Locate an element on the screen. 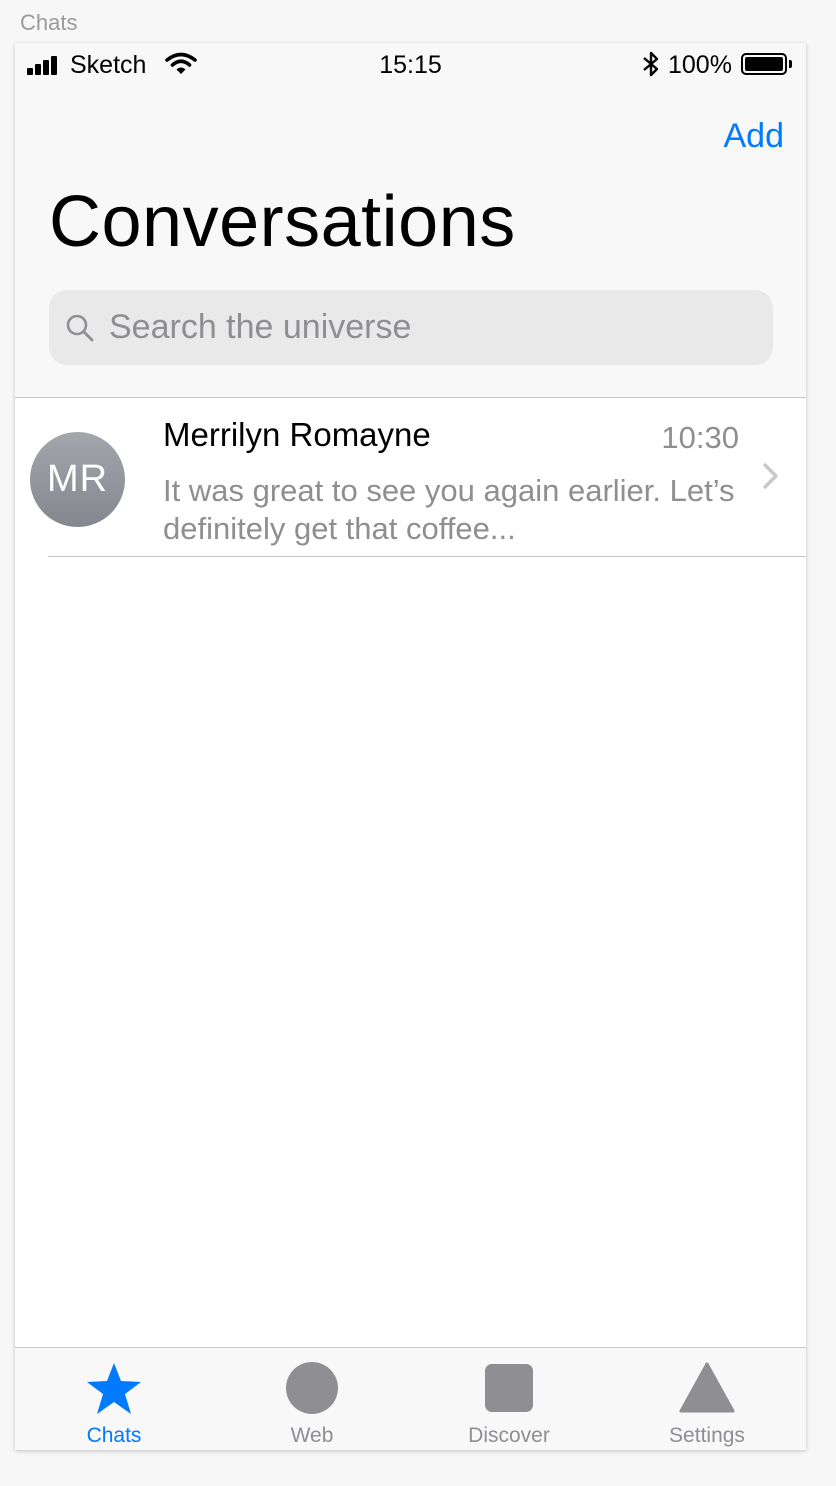 Image resolution: width=836 pixels, height=1486 pixels. artboard-label: Chats is located at coordinates (49, 22).